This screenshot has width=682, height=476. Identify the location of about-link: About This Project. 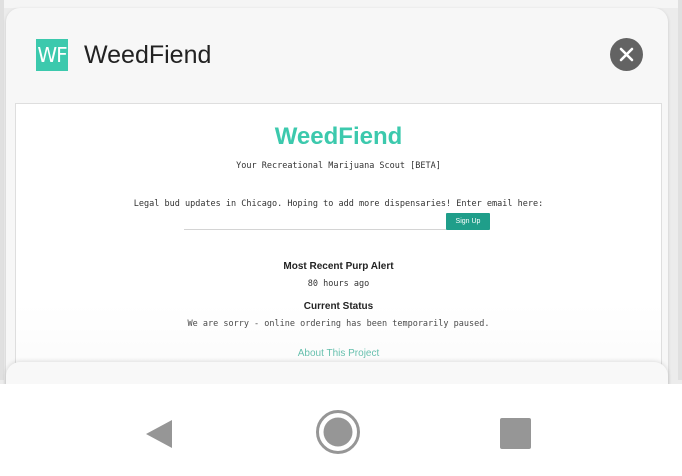
(338, 353).